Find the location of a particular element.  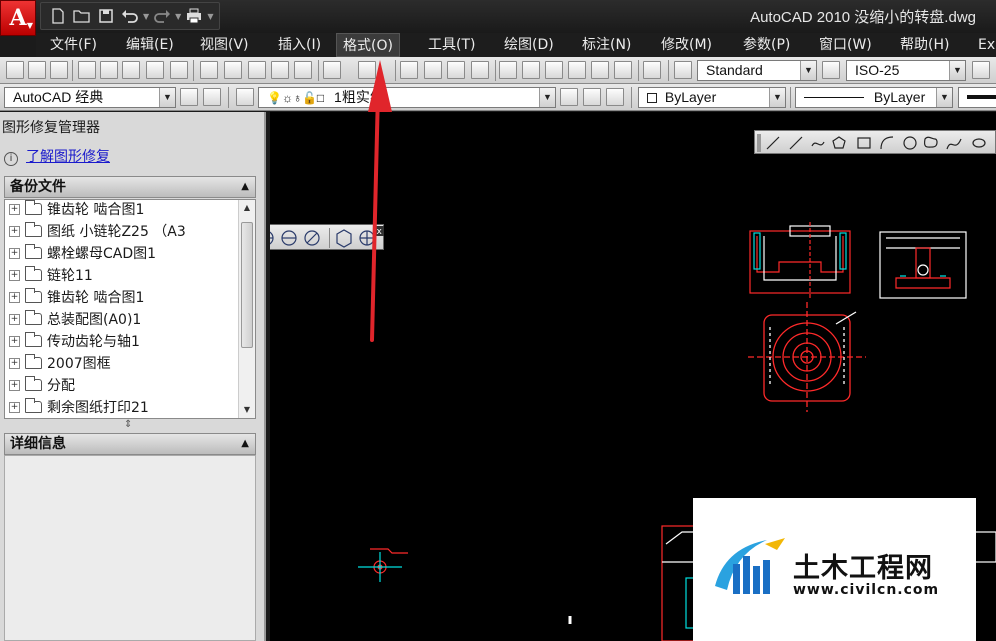

learn-recovery-link: i 了解图形修复 is located at coordinates (57, 156).